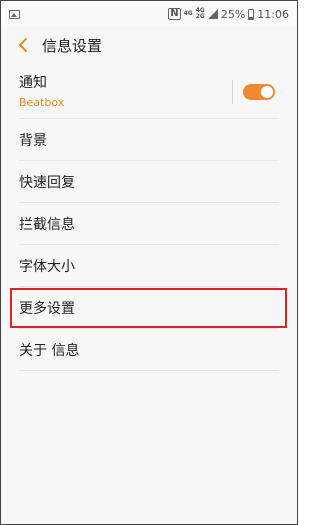 The width and height of the screenshot is (320, 525). What do you see at coordinates (149, 140) in the screenshot?
I see `list-item-background: 背景` at bounding box center [149, 140].